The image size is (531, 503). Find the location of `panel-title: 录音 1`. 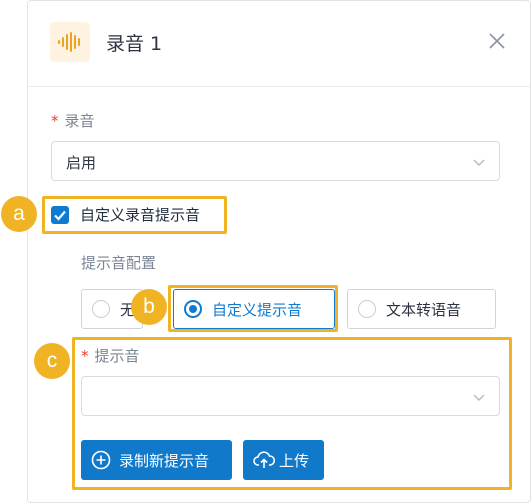

panel-title: 录音 1 is located at coordinates (134, 44).